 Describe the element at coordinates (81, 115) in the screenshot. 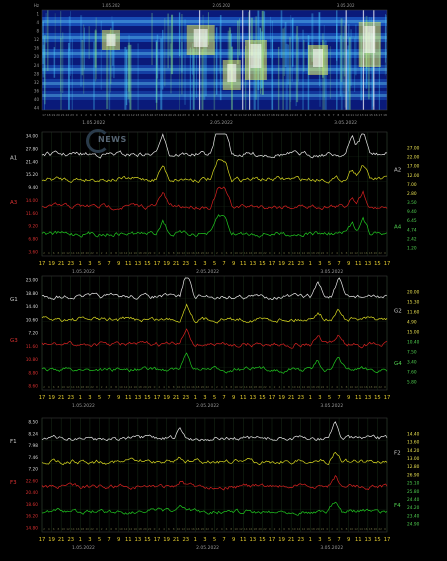

I see `spectrogram-x-tick: 1` at that location.